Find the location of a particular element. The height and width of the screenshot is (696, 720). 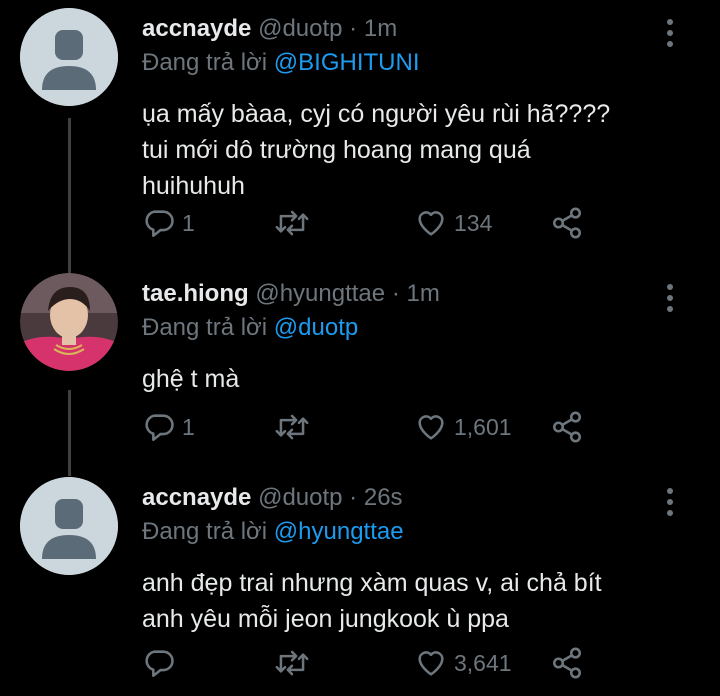

action-bar: 1 134 is located at coordinates (372, 223).